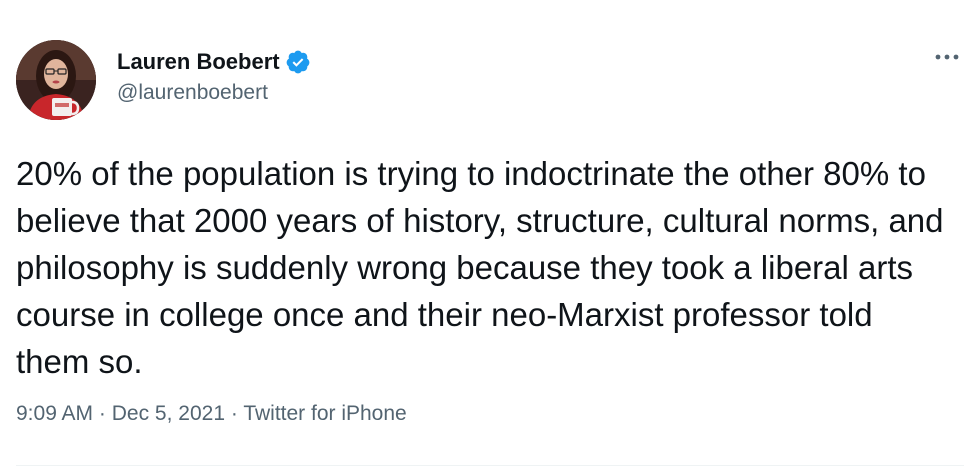 The image size is (980, 476). I want to click on tweet-time: 9:09 AM, so click(54, 413).